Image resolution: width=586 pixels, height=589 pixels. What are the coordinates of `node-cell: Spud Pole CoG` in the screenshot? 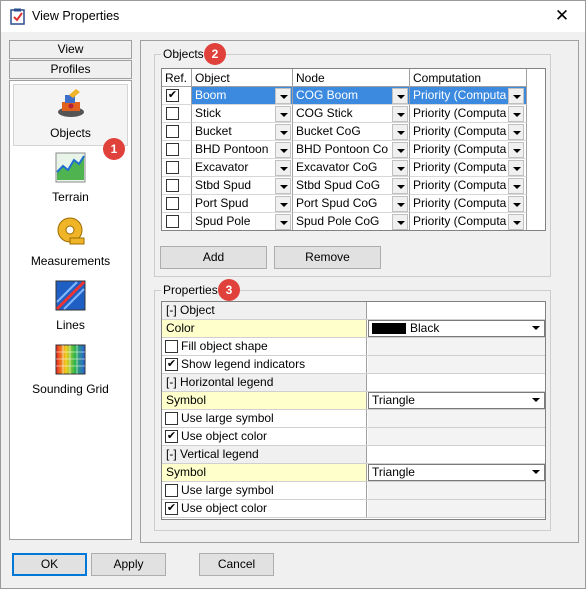 It's located at (351, 221).